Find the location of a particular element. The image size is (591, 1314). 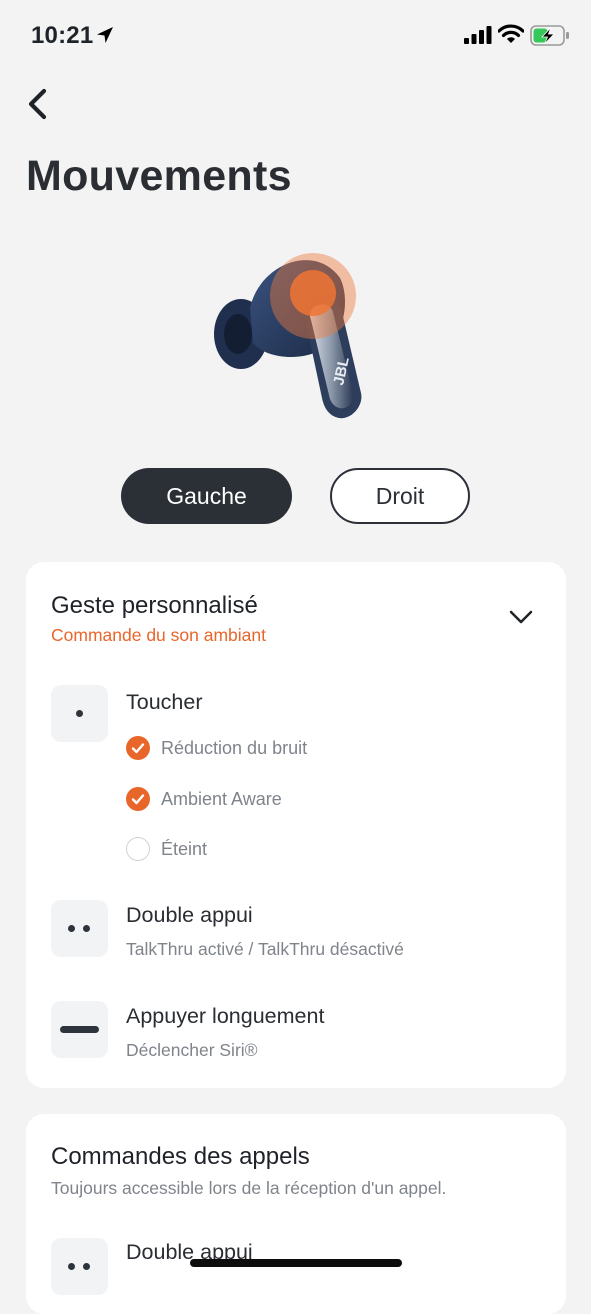

status-bar: 10:21 is located at coordinates (295, 36).